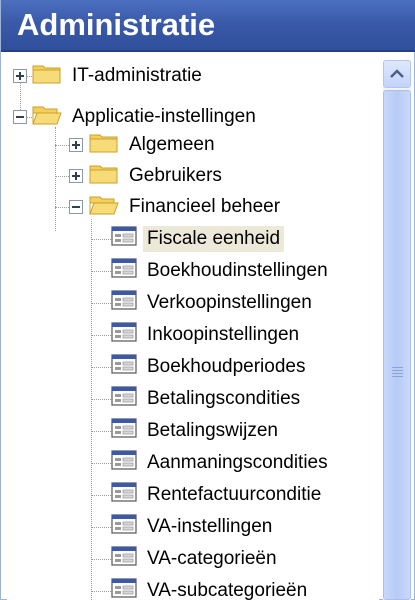 The width and height of the screenshot is (415, 600). I want to click on tree-node-label: Gebruikers, so click(175, 175).